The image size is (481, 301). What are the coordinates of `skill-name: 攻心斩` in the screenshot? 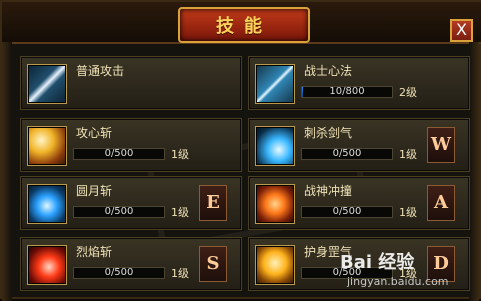 It's located at (94, 133).